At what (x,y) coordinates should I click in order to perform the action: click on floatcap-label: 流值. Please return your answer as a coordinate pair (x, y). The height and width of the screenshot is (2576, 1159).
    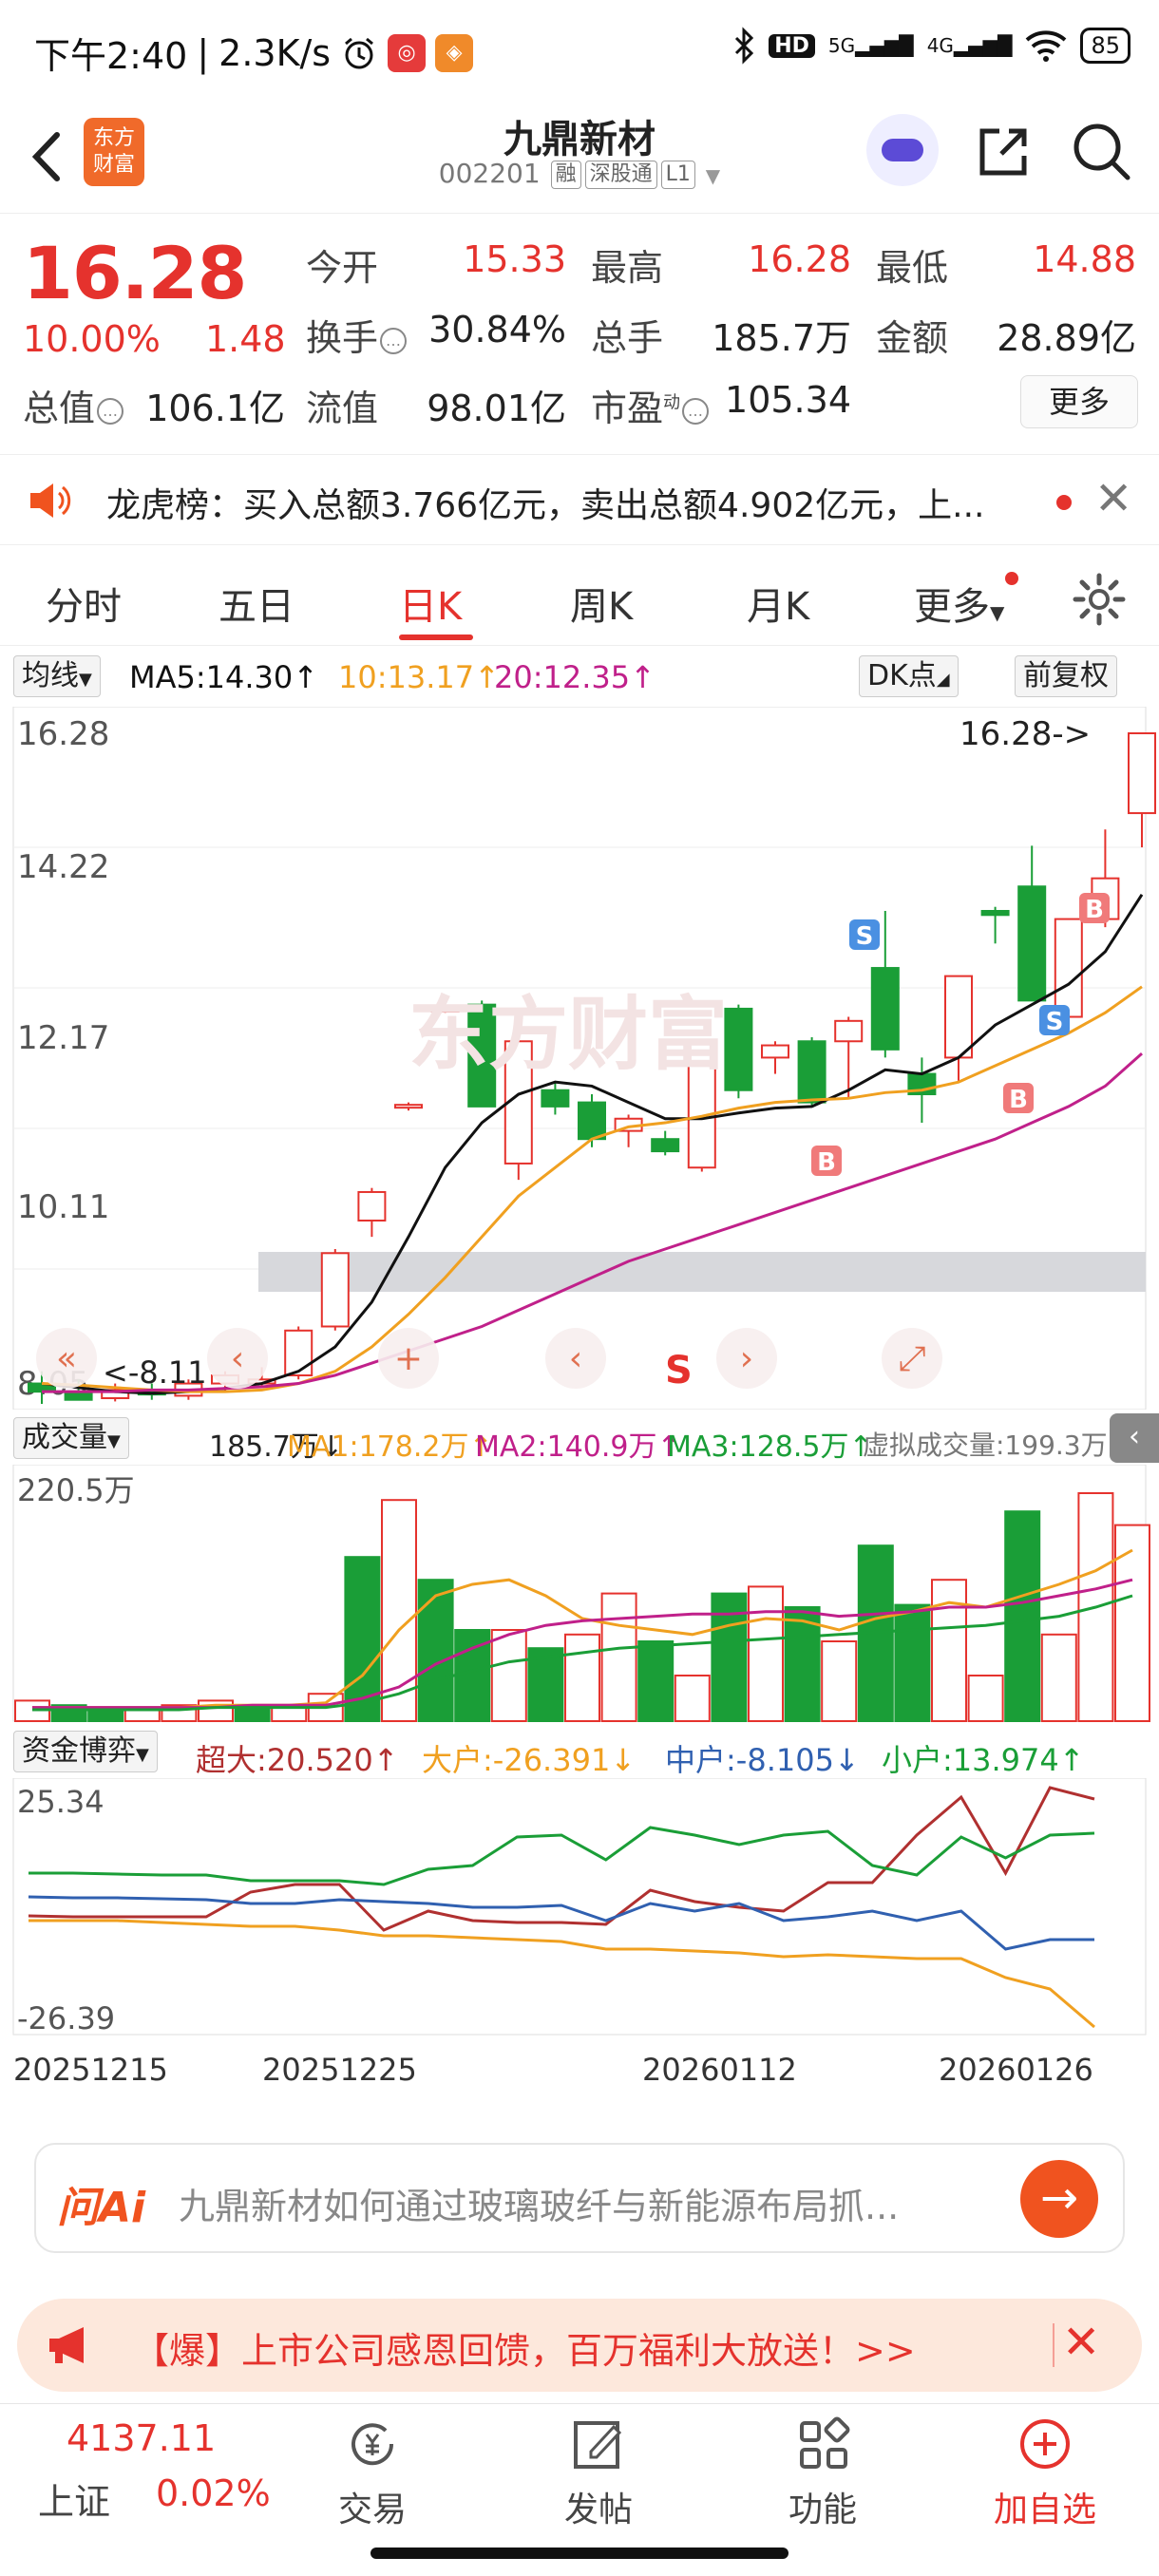
    Looking at the image, I should click on (342, 408).